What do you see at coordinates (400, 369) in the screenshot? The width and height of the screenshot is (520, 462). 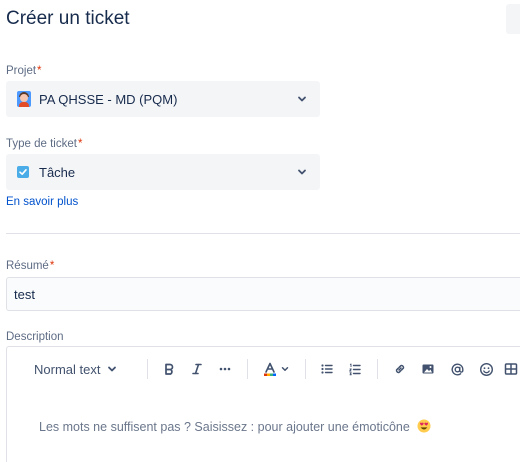 I see `link-icon` at bounding box center [400, 369].